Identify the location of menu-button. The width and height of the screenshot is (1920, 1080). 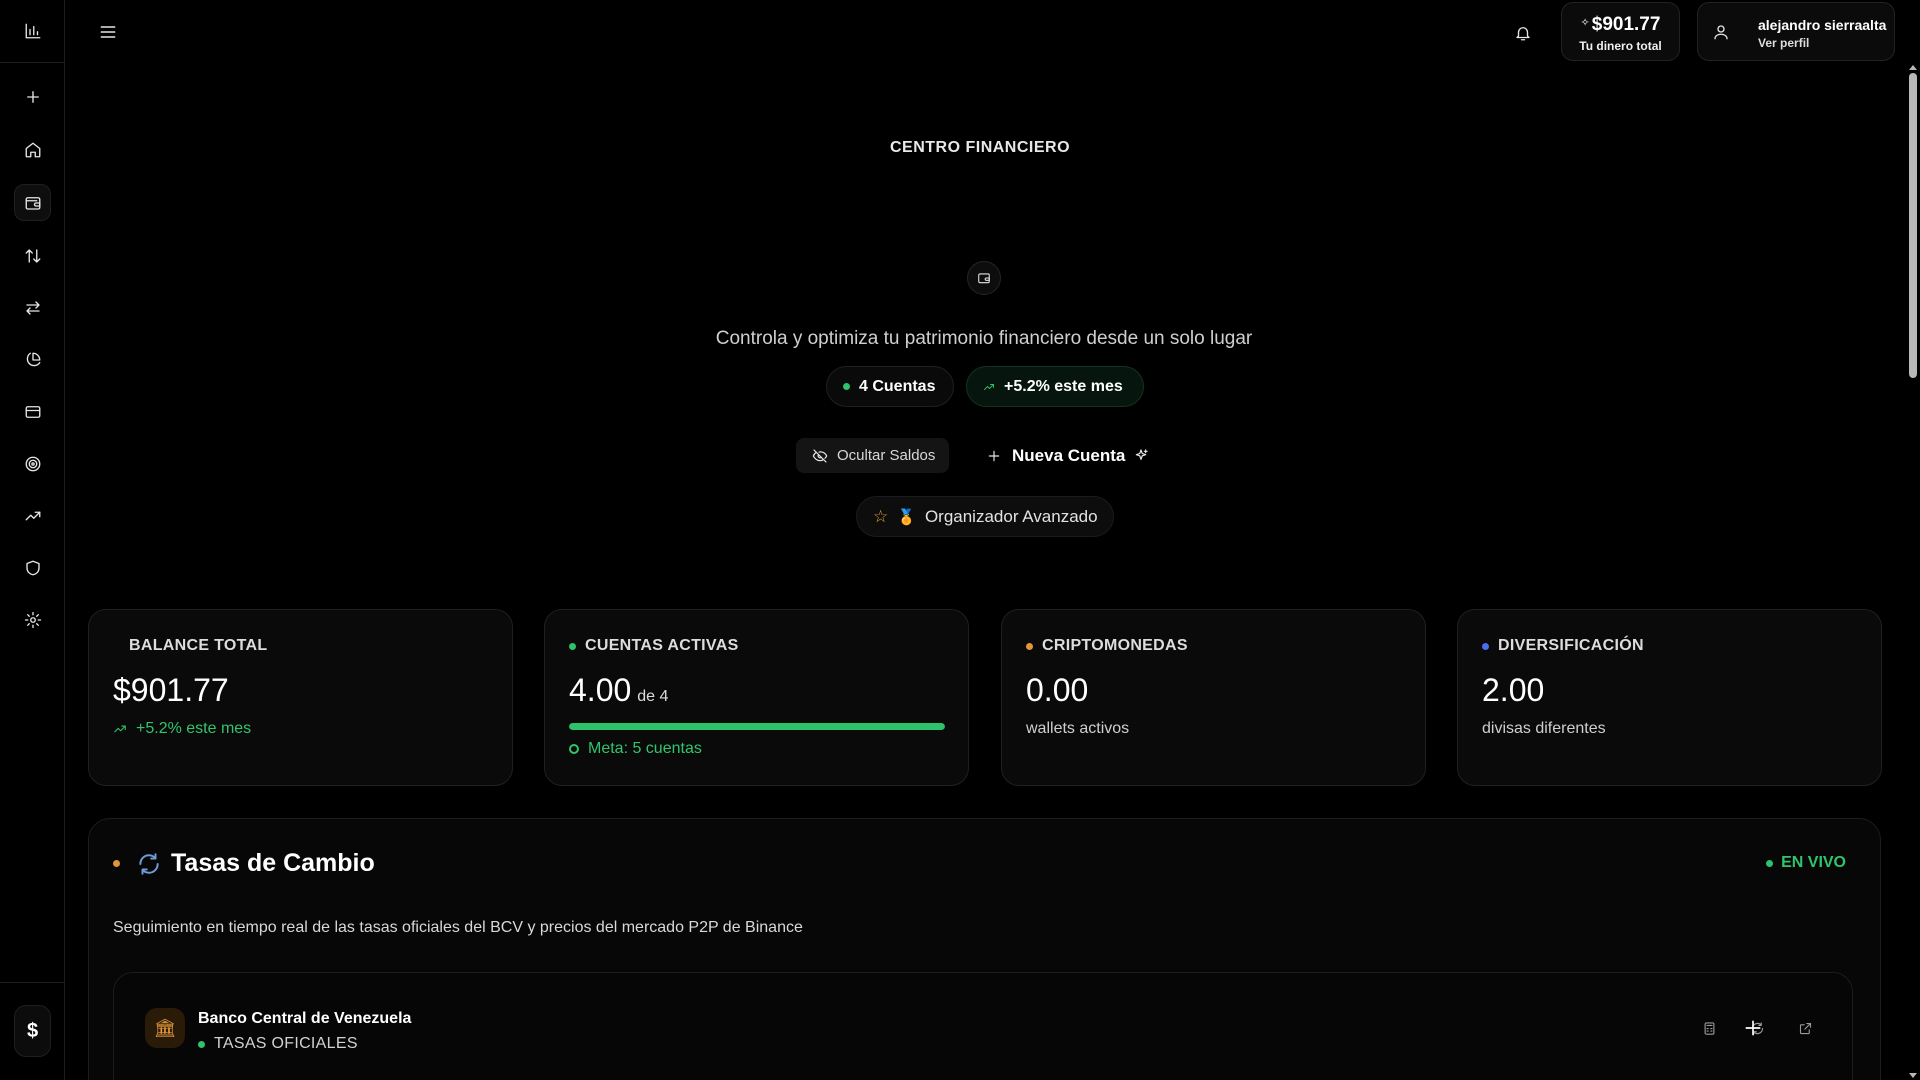
(108, 32).